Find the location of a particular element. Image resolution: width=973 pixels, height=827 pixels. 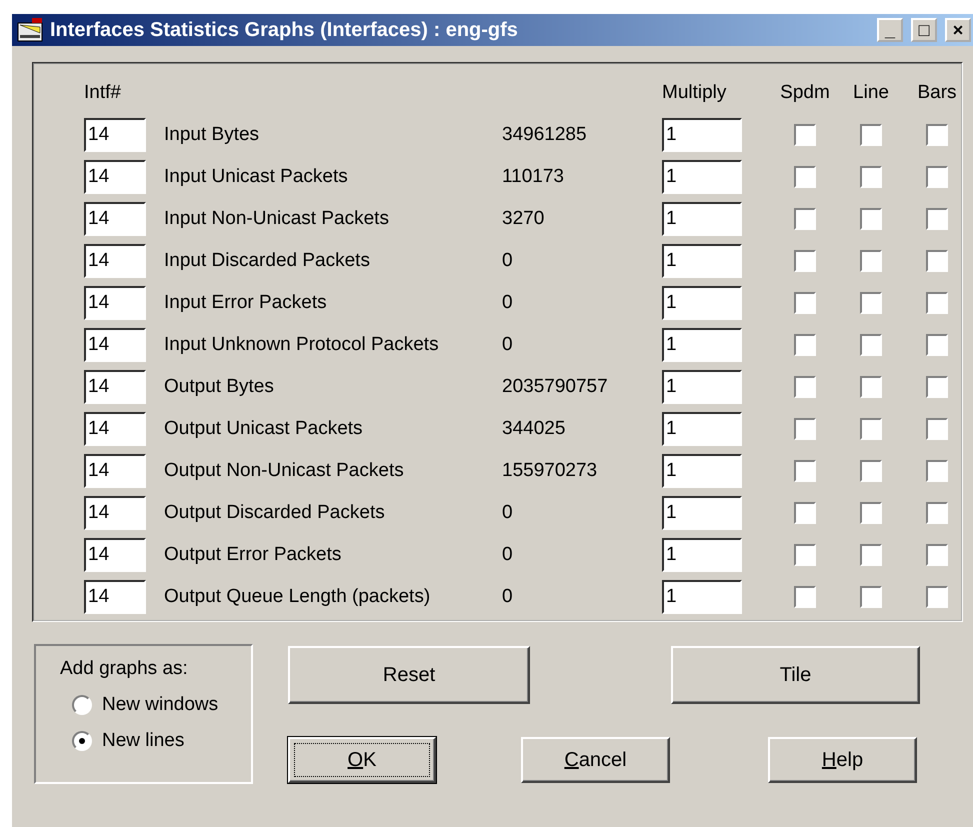

minimize-button: _ is located at coordinates (890, 30).